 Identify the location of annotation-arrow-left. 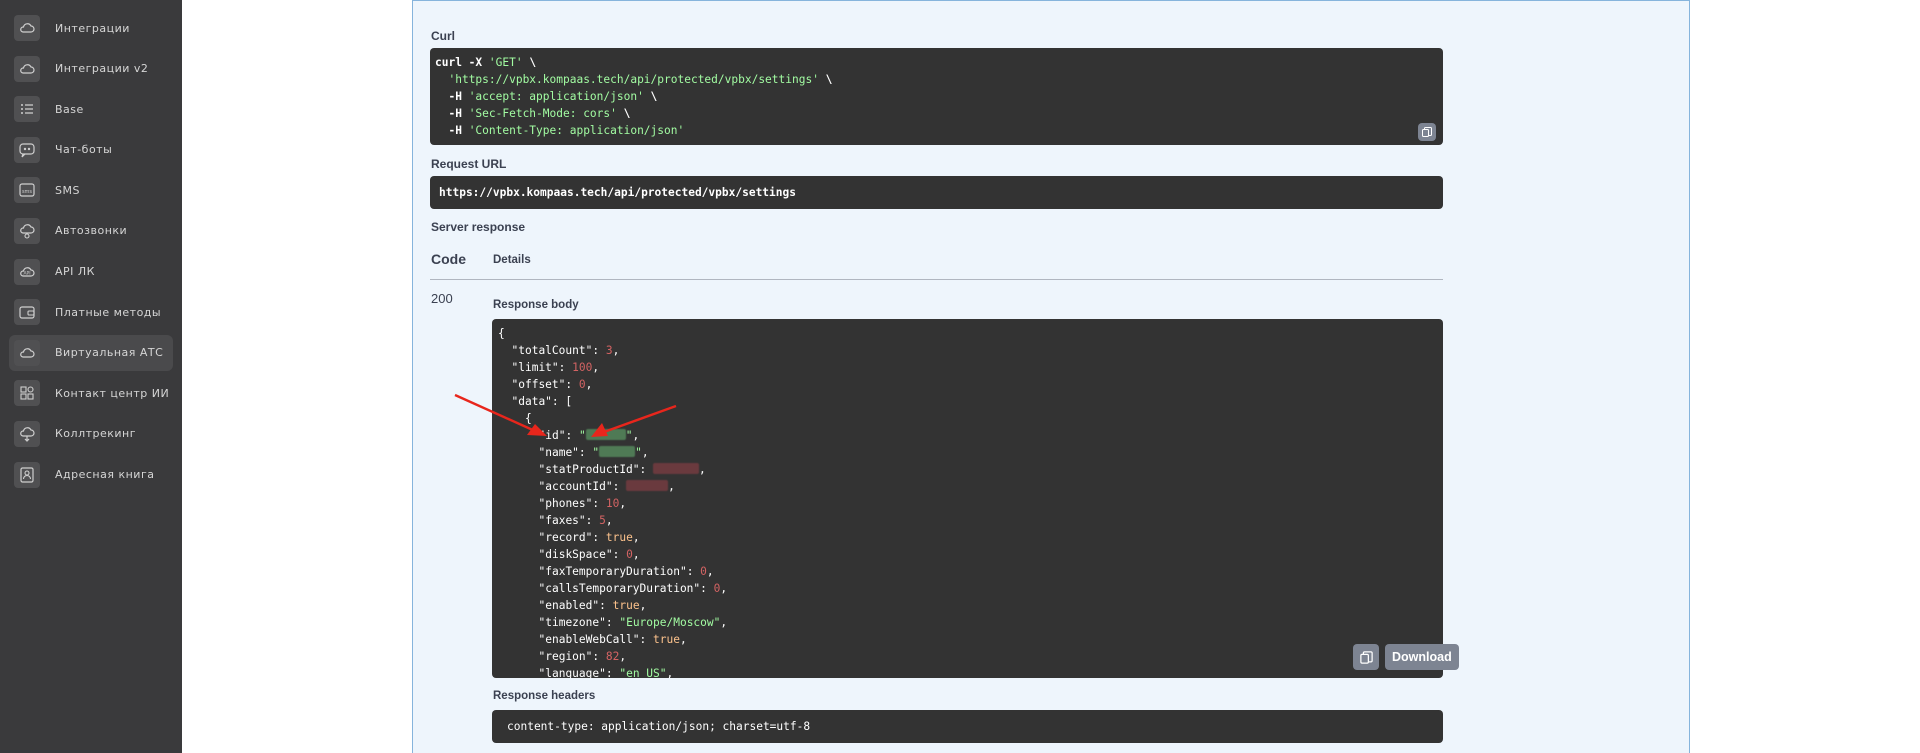
(500, 414).